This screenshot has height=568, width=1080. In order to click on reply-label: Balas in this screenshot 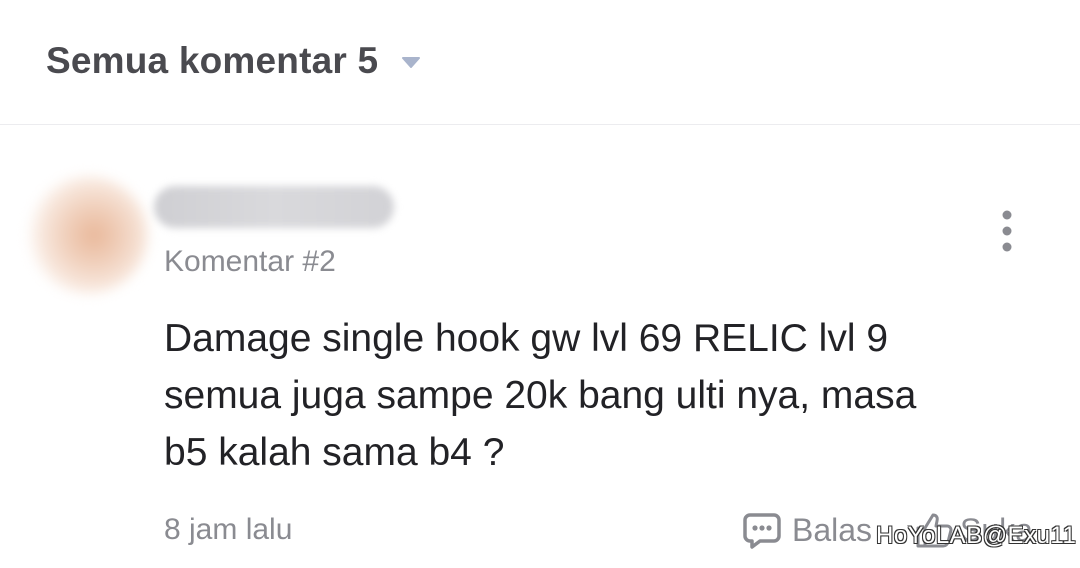, I will do `click(832, 529)`.